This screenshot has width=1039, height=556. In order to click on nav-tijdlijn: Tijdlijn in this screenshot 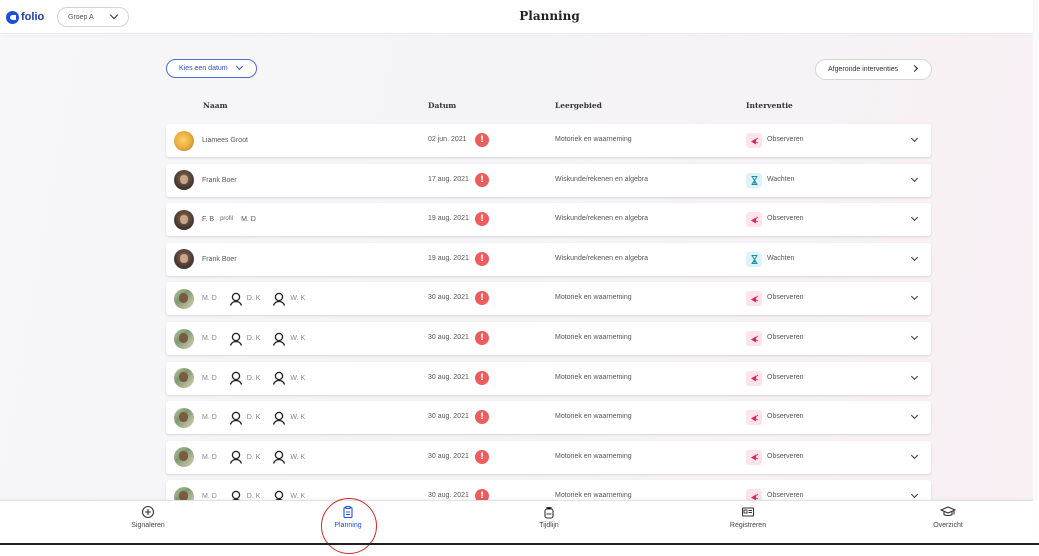, I will do `click(549, 517)`.